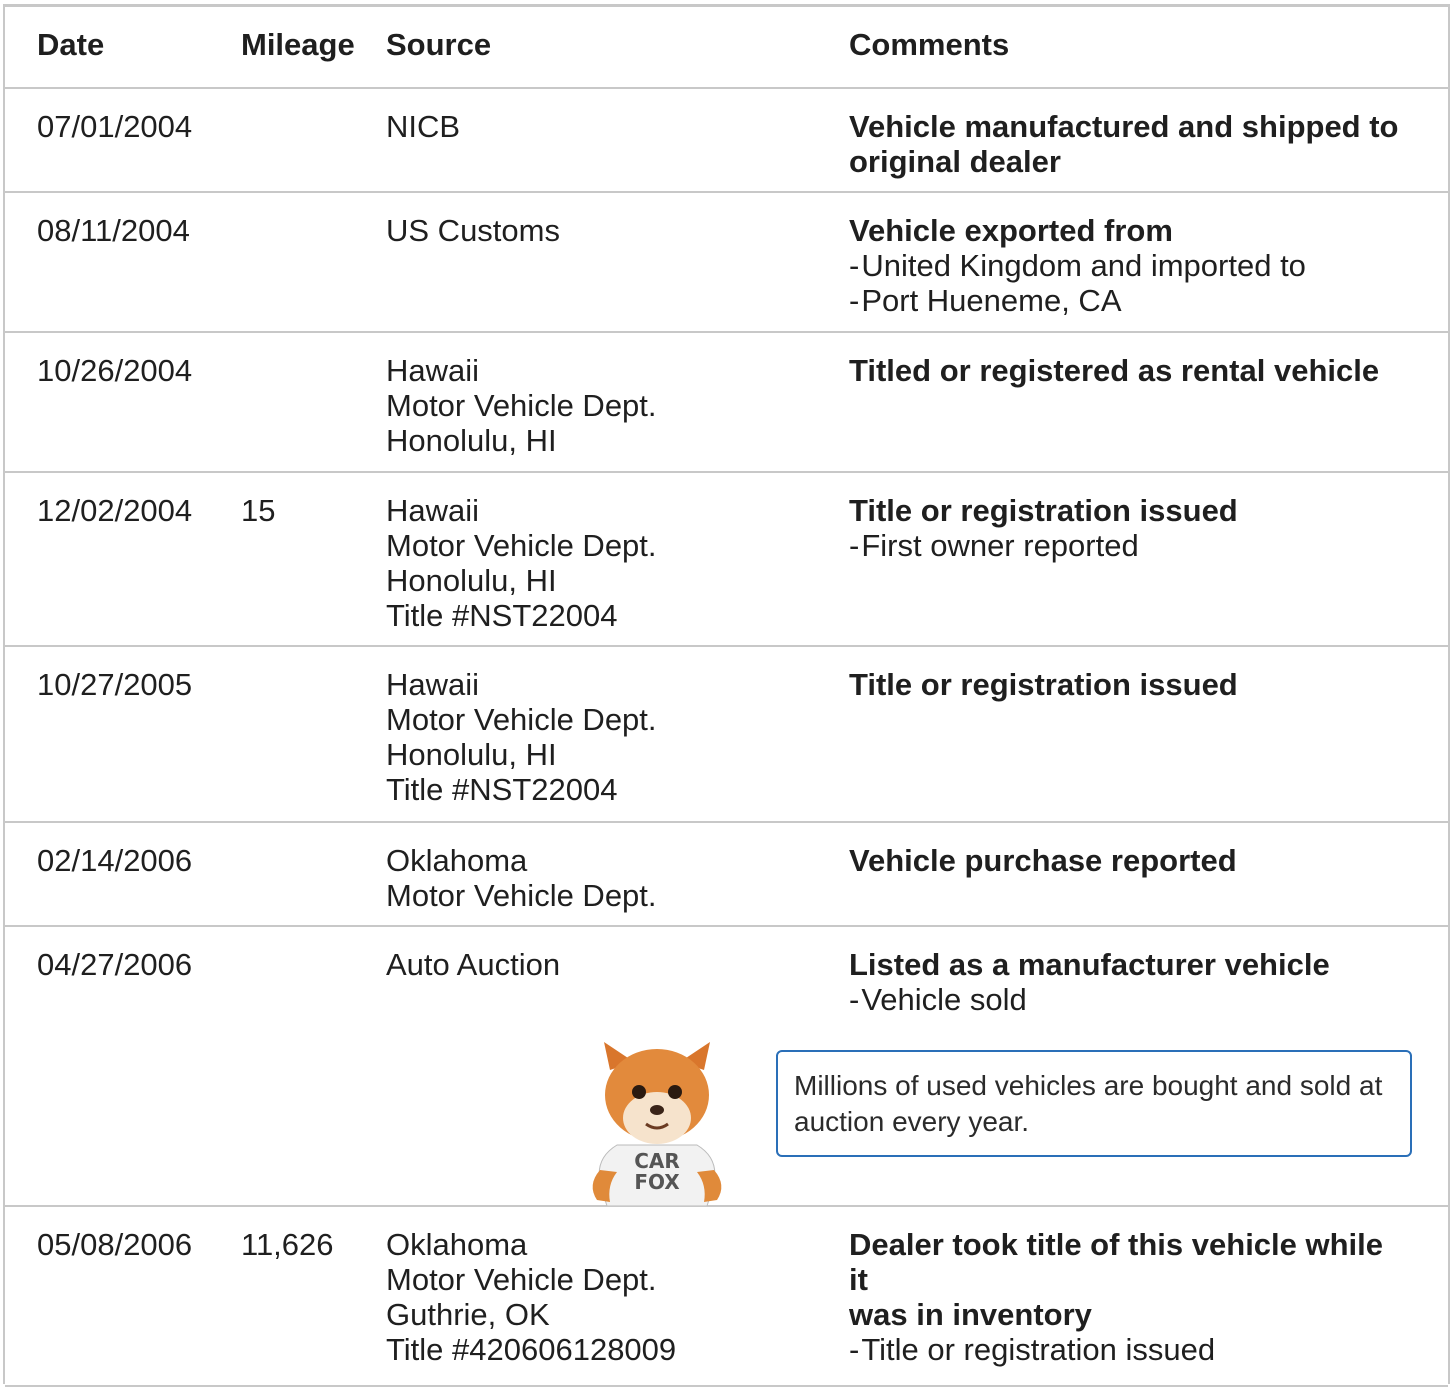 Image resolution: width=1452 pixels, height=1387 pixels. I want to click on comment-detail: United Kingdom and imported to, so click(1129, 265).